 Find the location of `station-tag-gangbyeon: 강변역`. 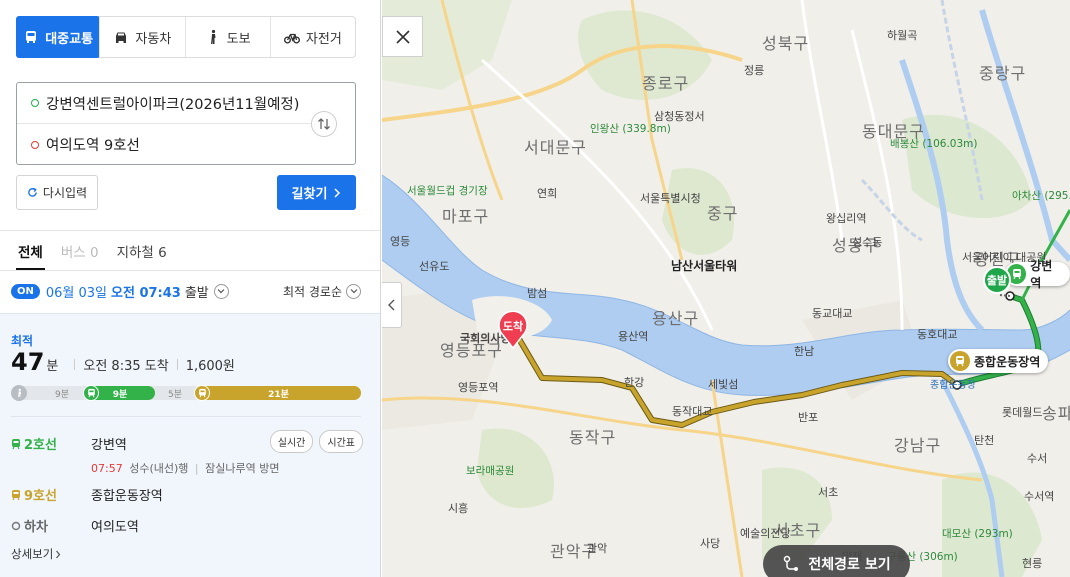

station-tag-gangbyeon: 강변역 is located at coordinates (1037, 274).